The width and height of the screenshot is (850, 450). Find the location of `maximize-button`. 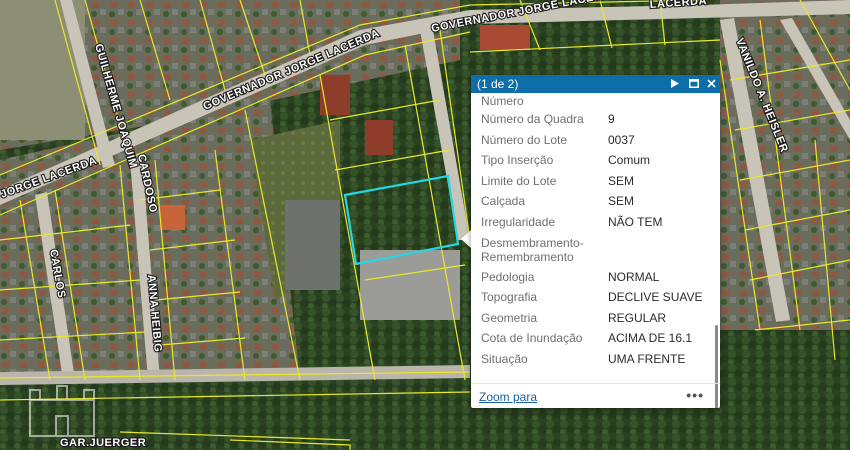

maximize-button is located at coordinates (694, 84).